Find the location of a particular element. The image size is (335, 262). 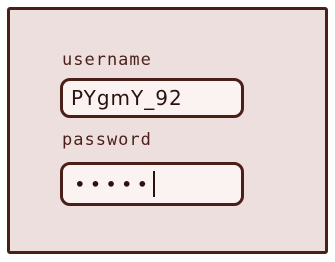

text-cursor is located at coordinates (154, 184).